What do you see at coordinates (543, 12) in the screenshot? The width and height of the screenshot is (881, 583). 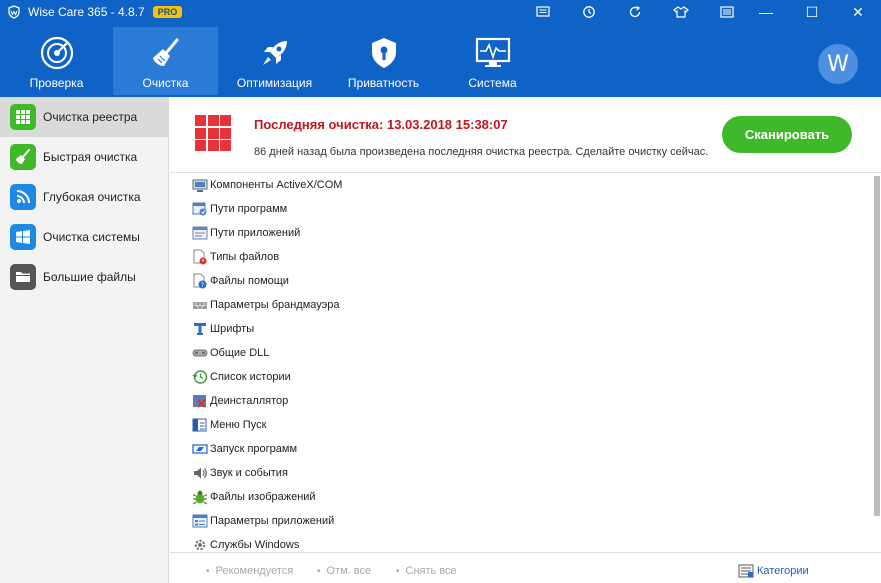 I see `feedback-icon` at bounding box center [543, 12].